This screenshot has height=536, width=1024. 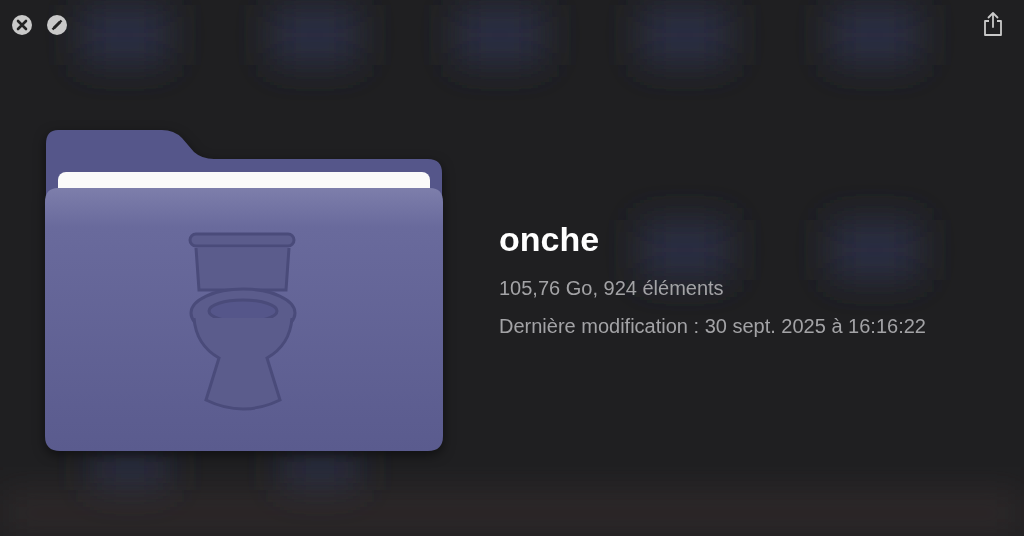 What do you see at coordinates (612, 288) in the screenshot?
I see `file-summary: 105,76 Go, 924 éléments` at bounding box center [612, 288].